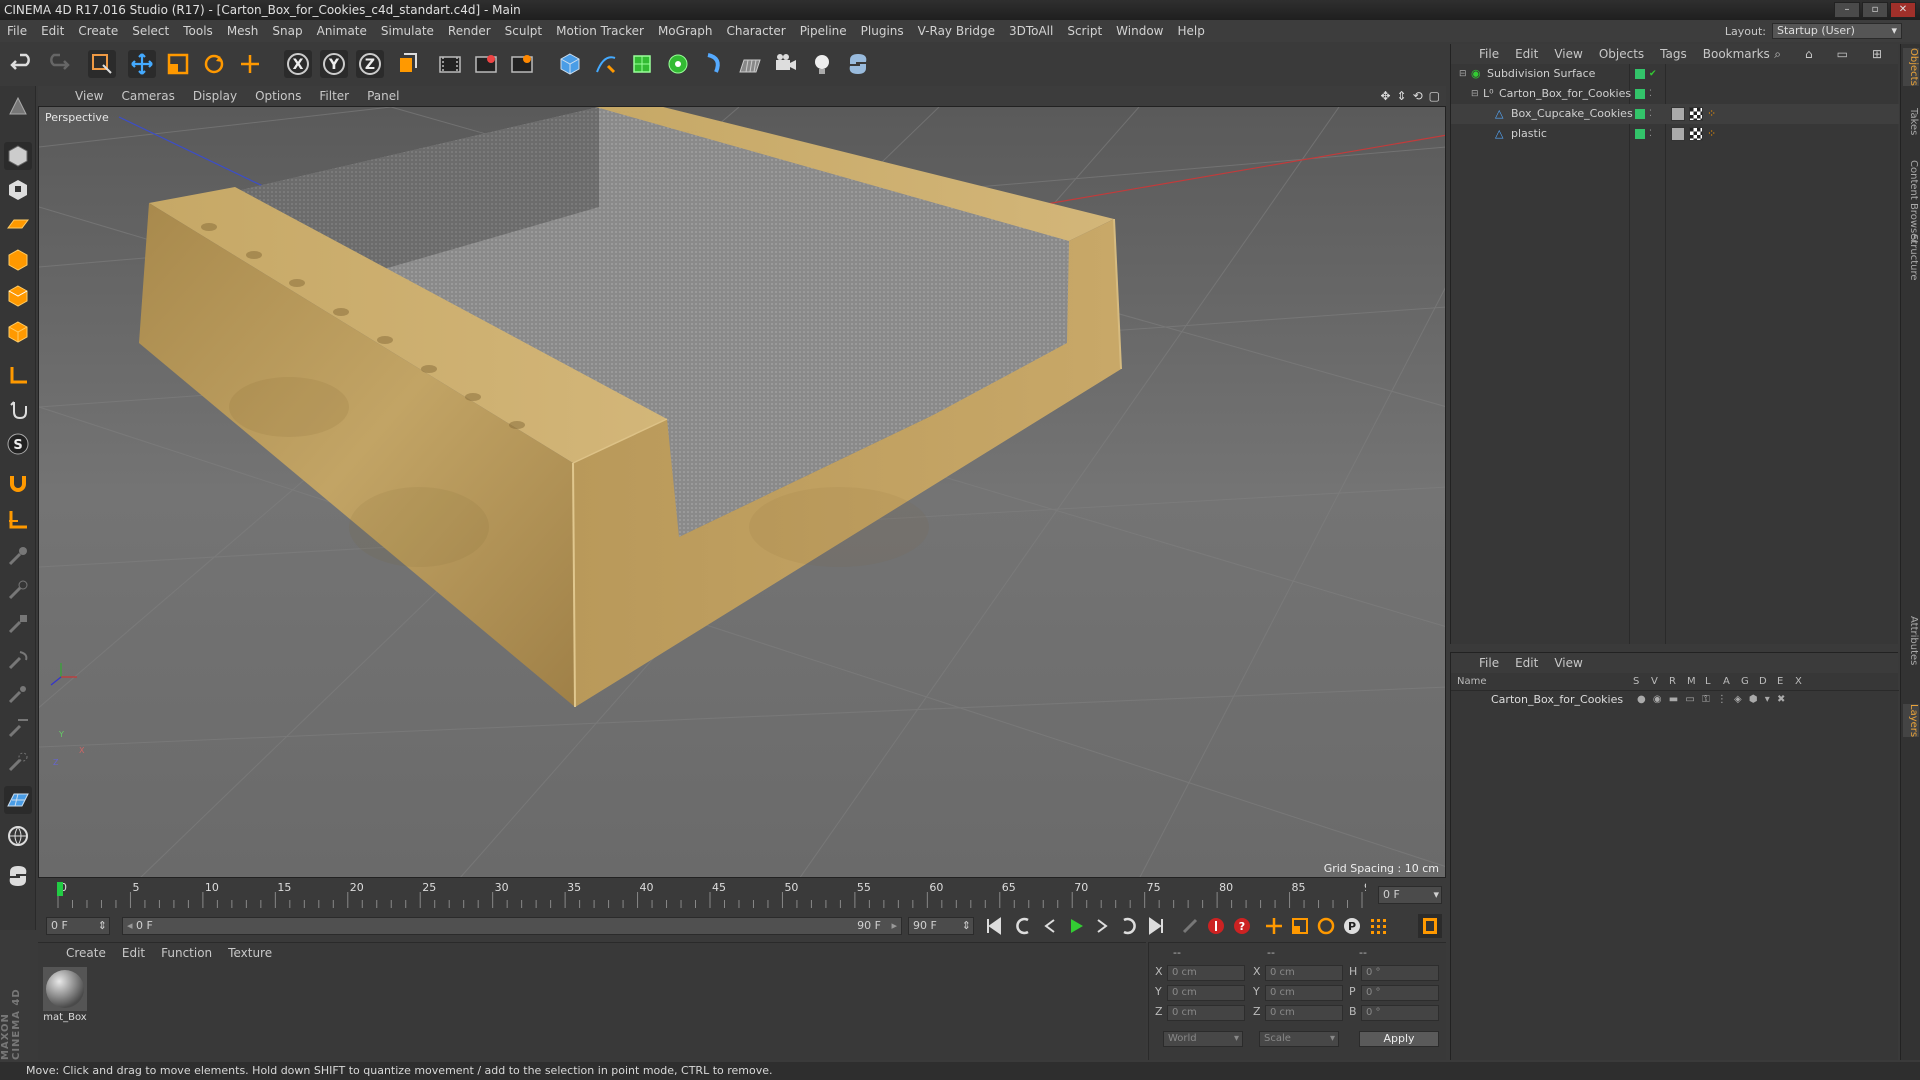  Describe the element at coordinates (1206, 973) in the screenshot. I see `coord-field-pos-x: 0 cm` at that location.